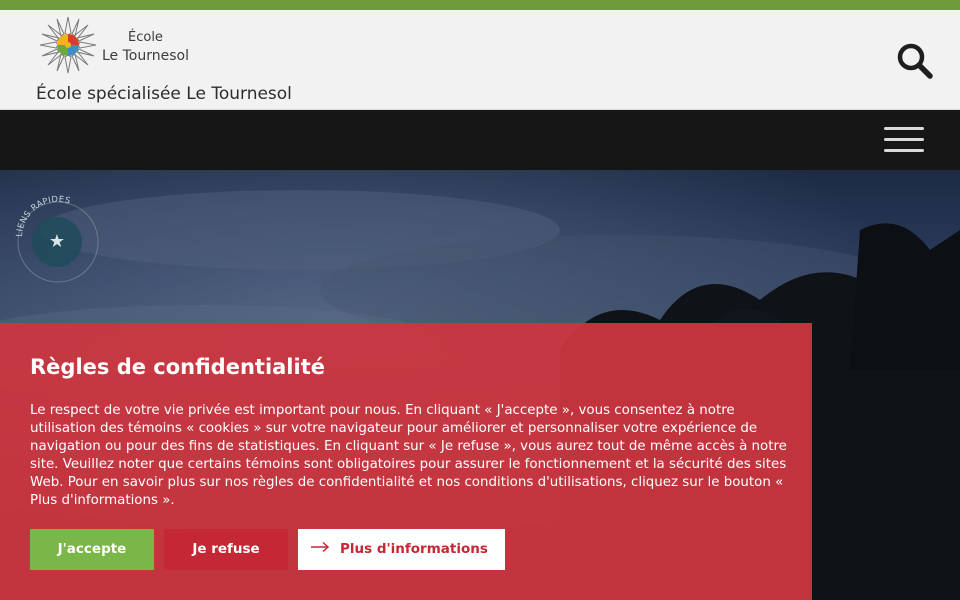 This screenshot has height=600, width=960. I want to click on hamburger-menu-button, so click(904, 141).